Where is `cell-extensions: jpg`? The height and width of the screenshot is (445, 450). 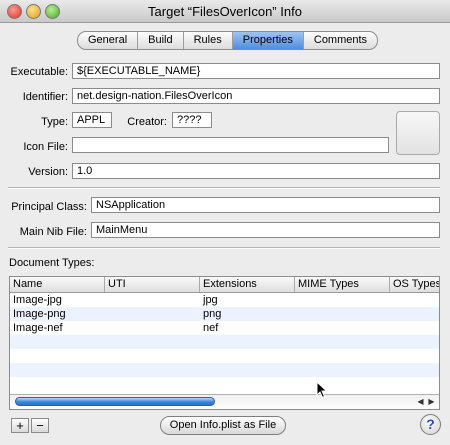 cell-extensions: jpg is located at coordinates (210, 300).